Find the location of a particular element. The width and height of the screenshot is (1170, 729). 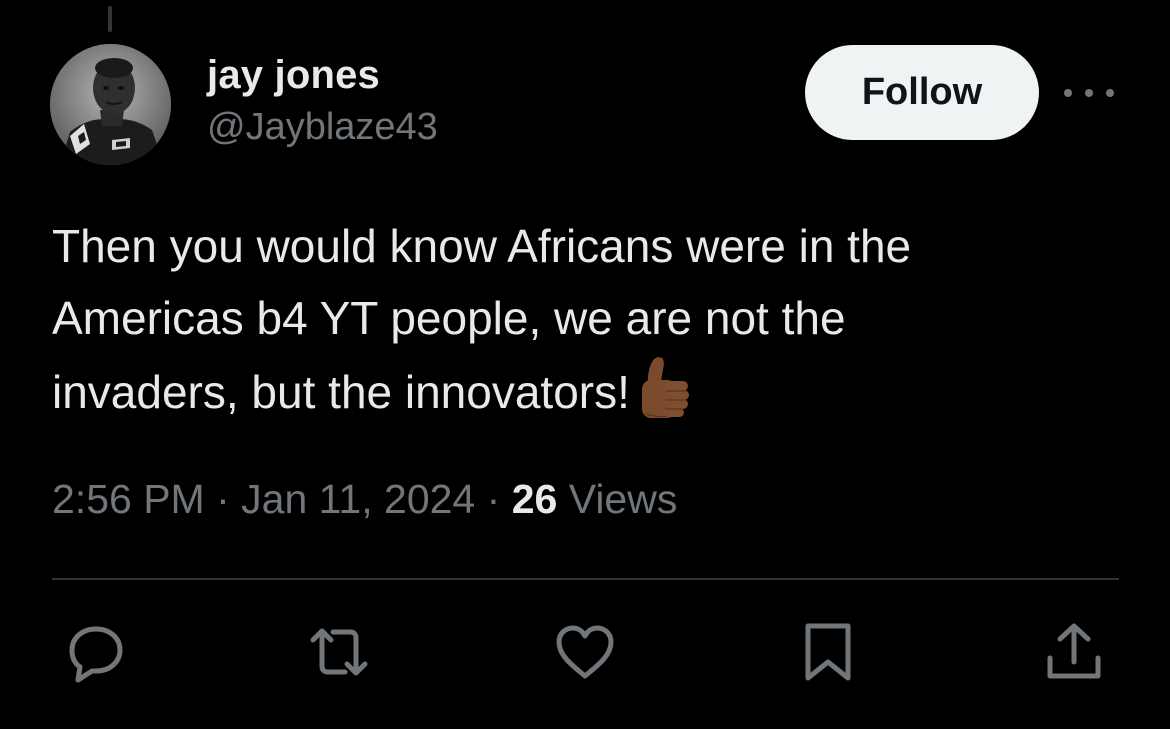

tweet-date: Jan 11, 2024 is located at coordinates (358, 499).